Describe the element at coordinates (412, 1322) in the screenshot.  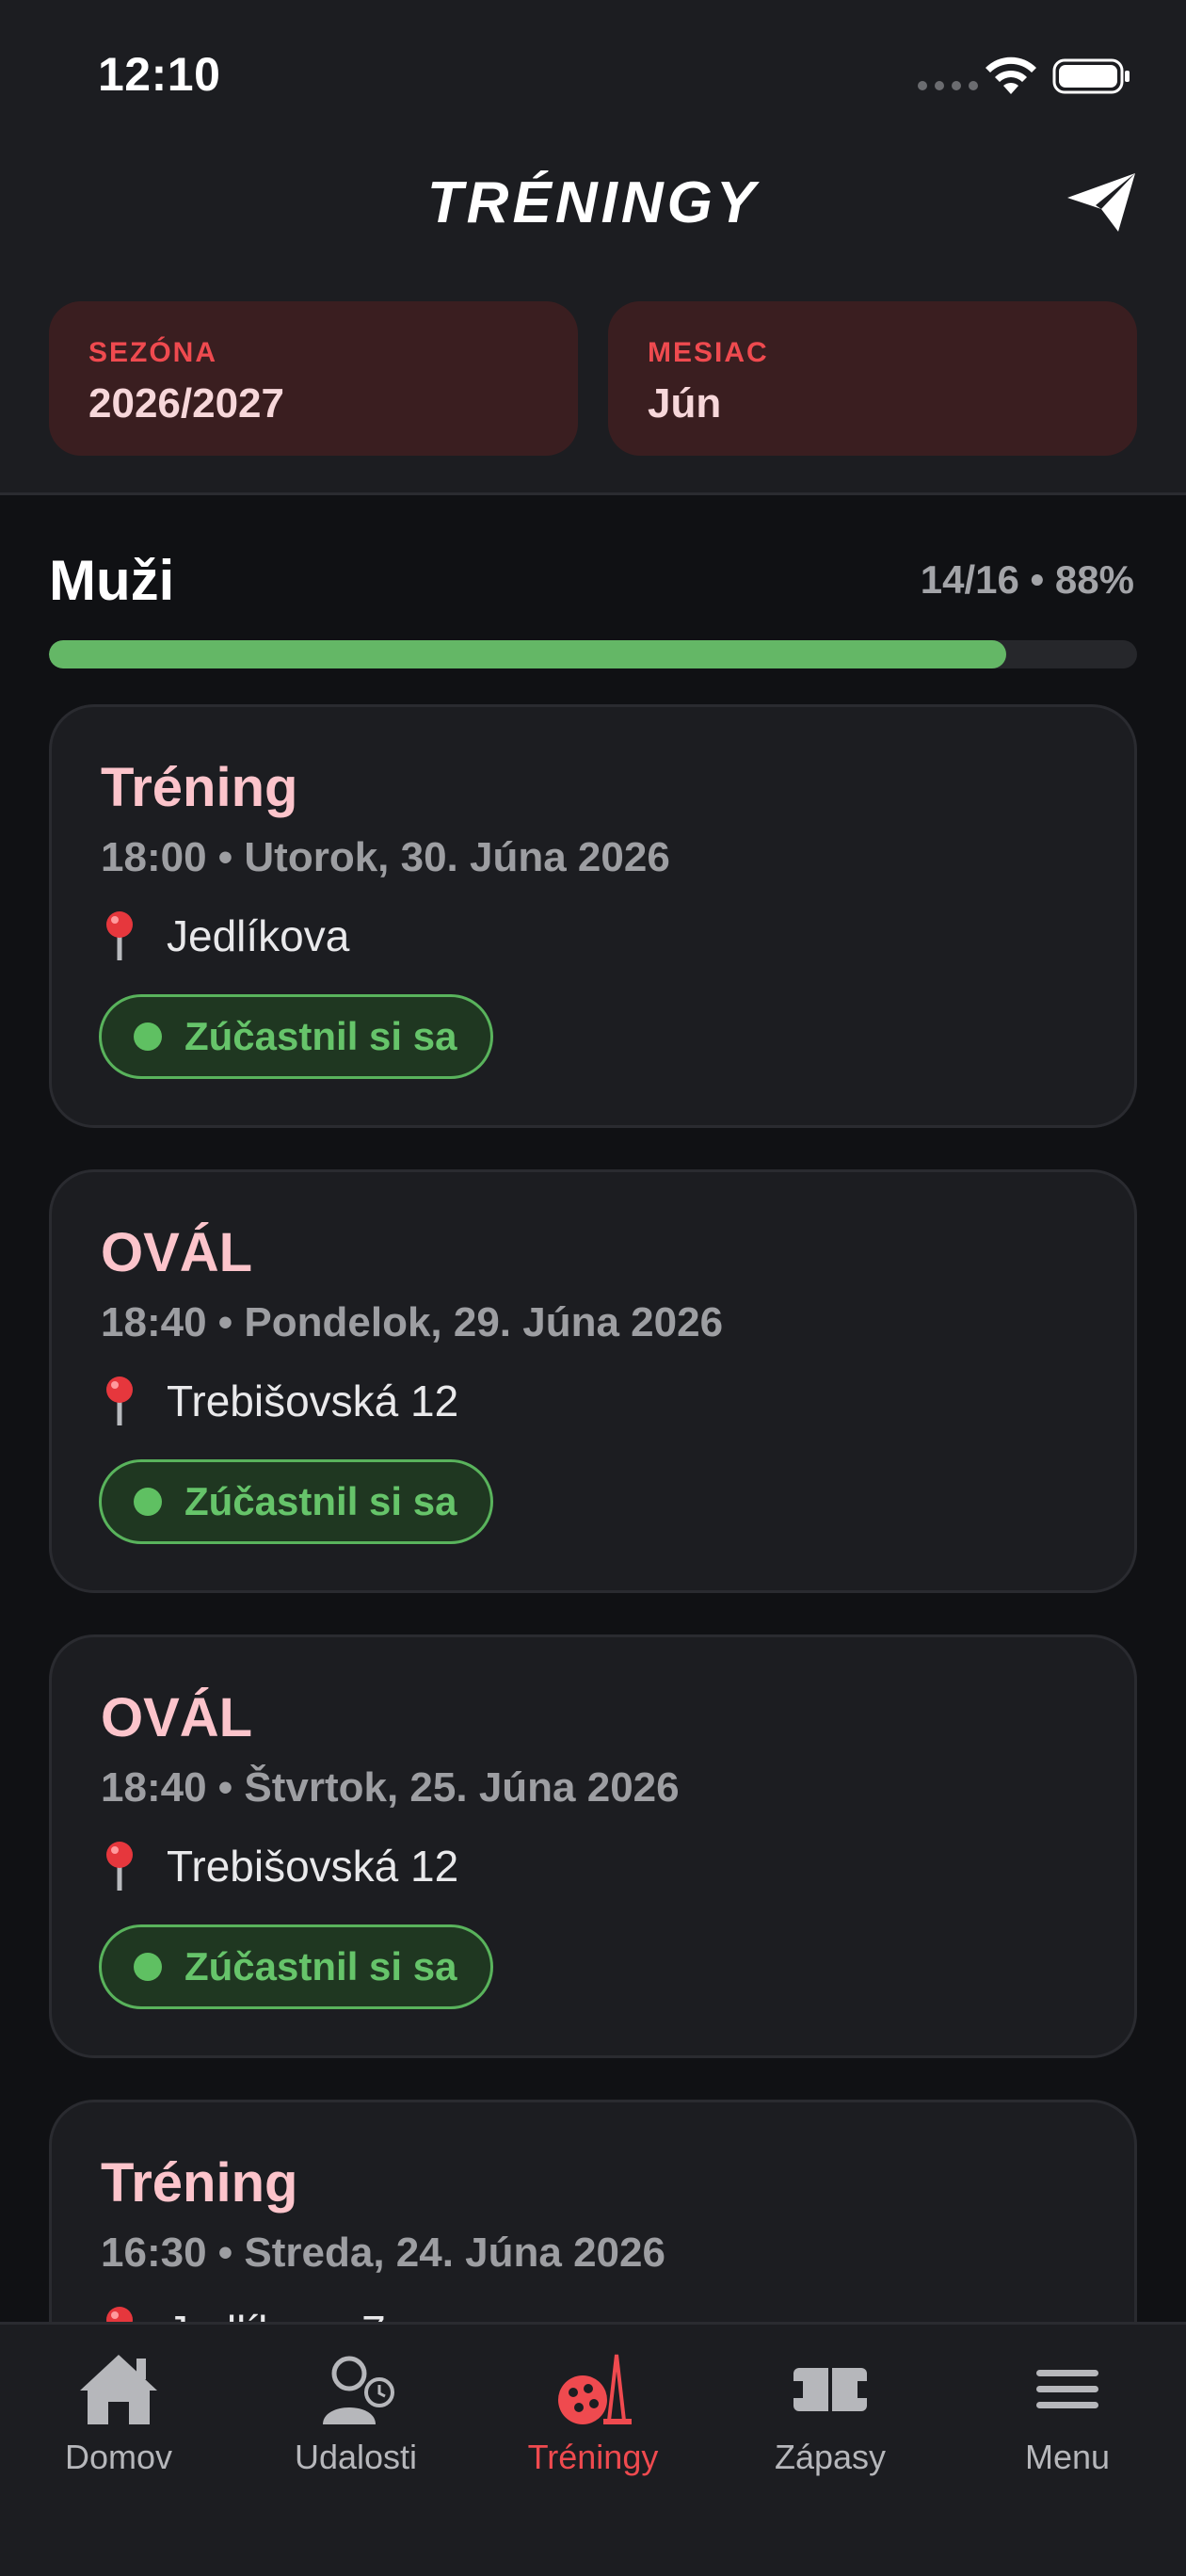
I see `training-datetime: 18:40 • Pondelok, 29. Júna 2026` at that location.